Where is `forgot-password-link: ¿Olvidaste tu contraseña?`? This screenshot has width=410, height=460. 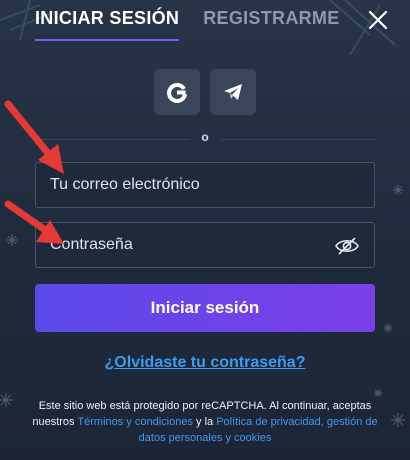
forgot-password-link: ¿Olvidaste tu contraseña? is located at coordinates (205, 362).